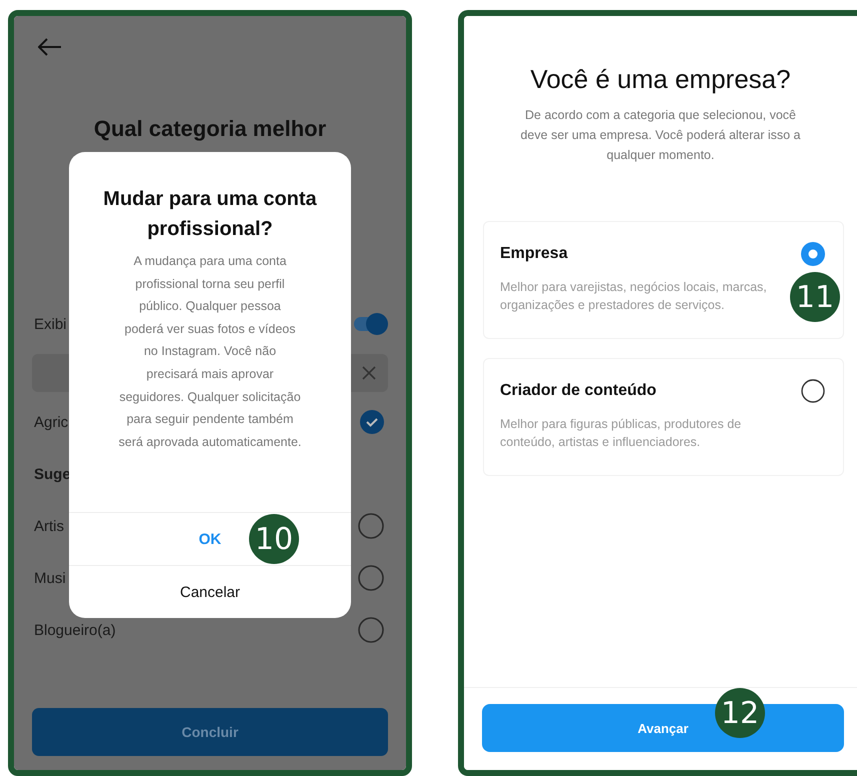 The width and height of the screenshot is (857, 776). What do you see at coordinates (210, 214) in the screenshot?
I see `dialog-title: Mudar para uma conta profissional?` at bounding box center [210, 214].